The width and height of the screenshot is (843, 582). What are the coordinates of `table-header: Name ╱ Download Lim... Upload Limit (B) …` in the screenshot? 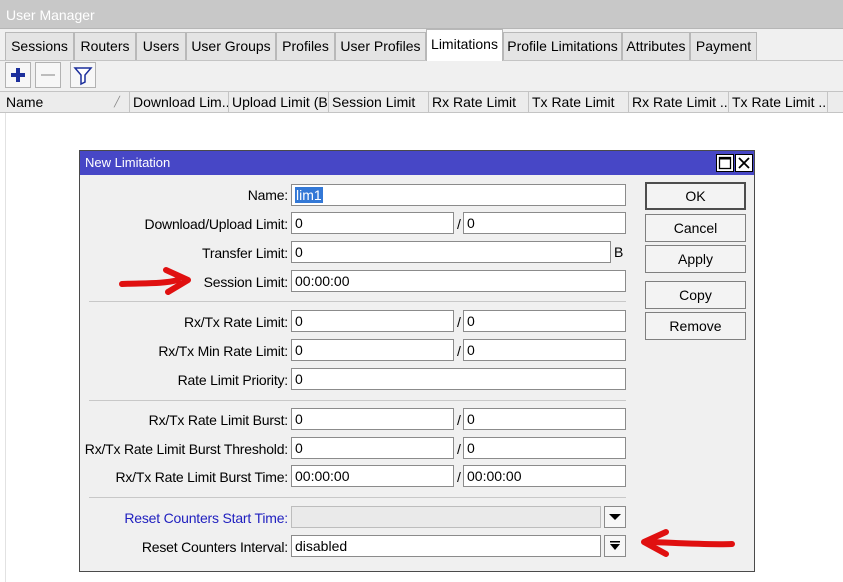 It's located at (421, 102).